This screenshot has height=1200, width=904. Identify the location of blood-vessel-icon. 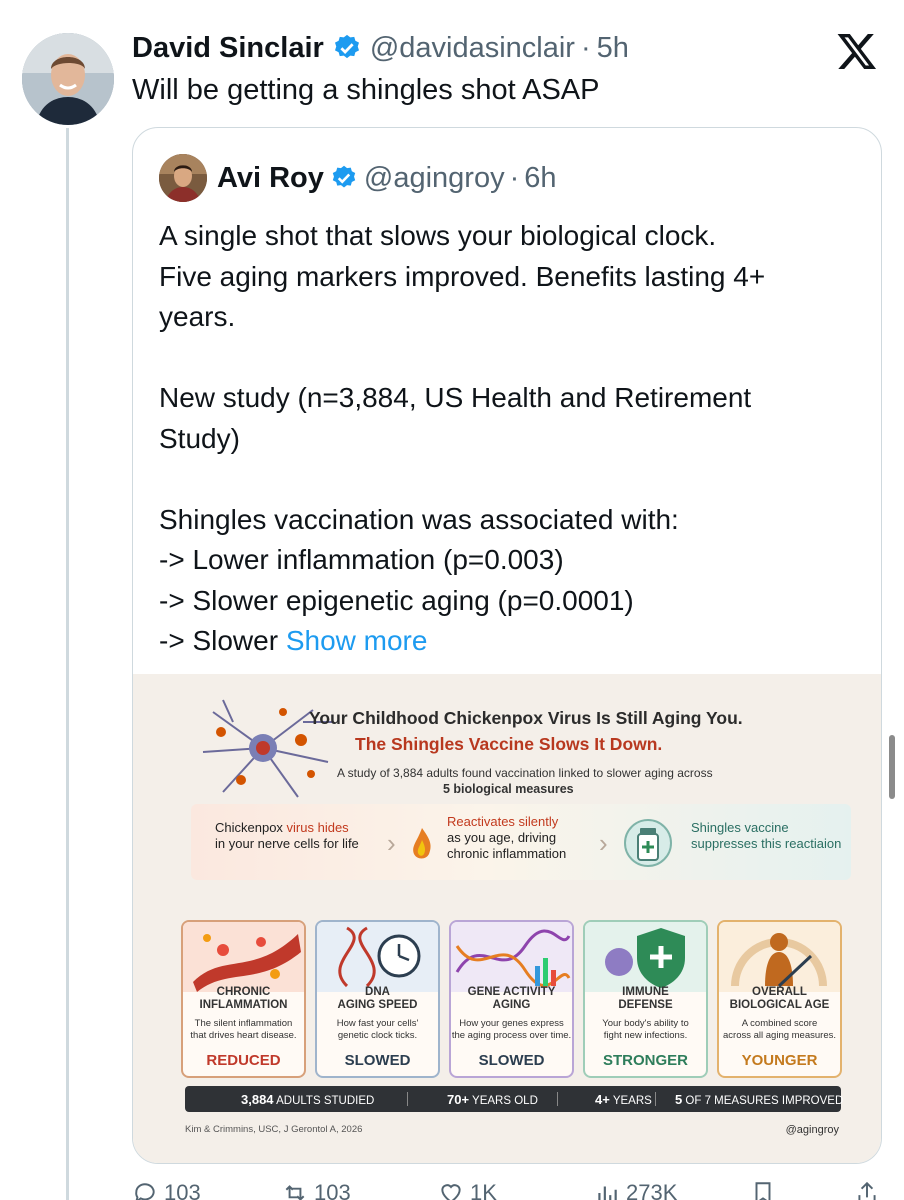
(243, 957).